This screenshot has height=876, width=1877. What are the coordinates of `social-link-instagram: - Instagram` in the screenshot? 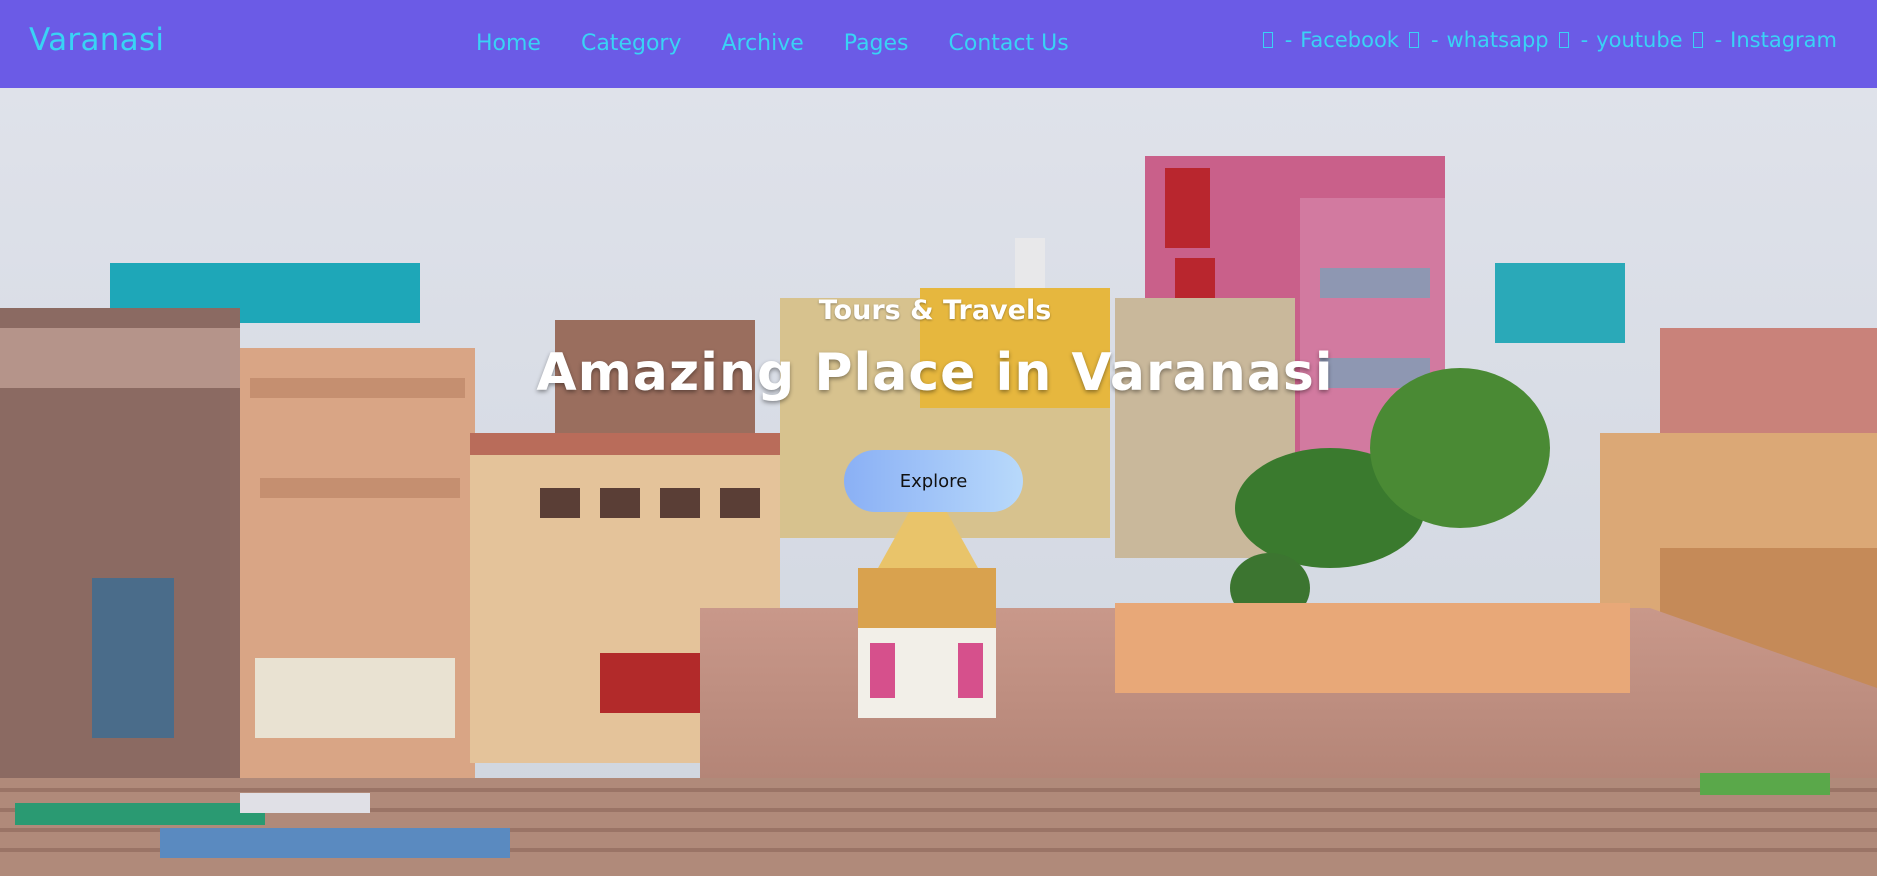 It's located at (1764, 40).